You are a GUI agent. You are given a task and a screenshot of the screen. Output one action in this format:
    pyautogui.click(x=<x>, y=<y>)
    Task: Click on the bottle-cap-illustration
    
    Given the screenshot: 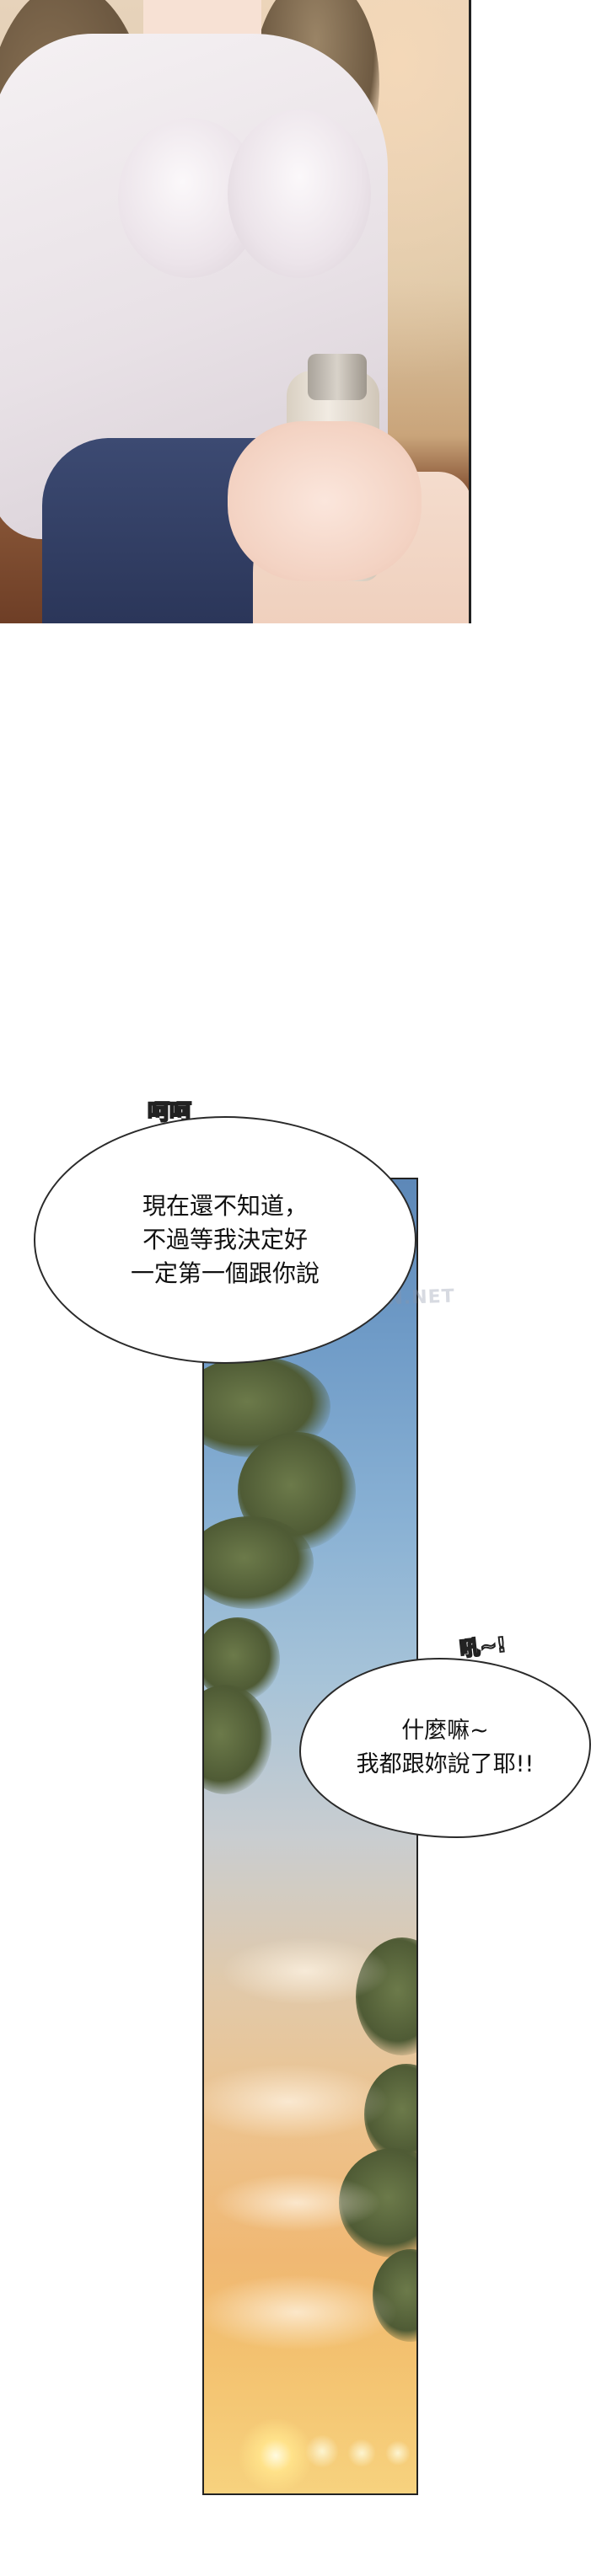 What is the action you would take?
    pyautogui.click(x=337, y=377)
    